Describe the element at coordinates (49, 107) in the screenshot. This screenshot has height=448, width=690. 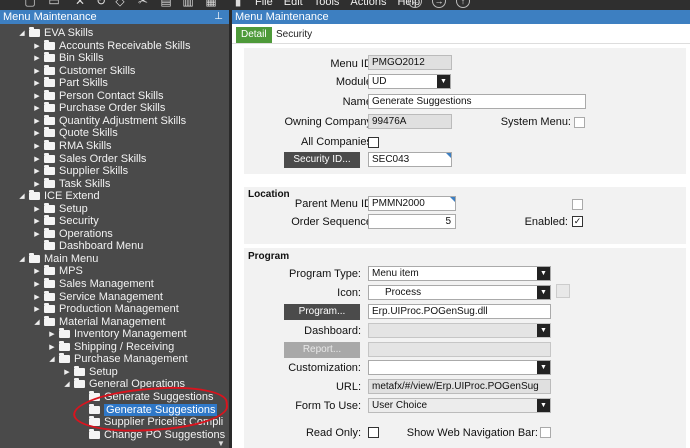
I see `folder-icon` at that location.